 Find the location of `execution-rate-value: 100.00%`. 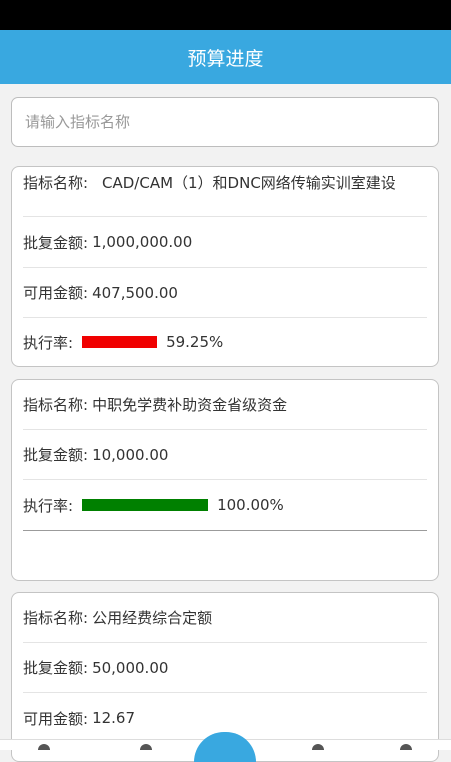

execution-rate-value: 100.00% is located at coordinates (250, 505).